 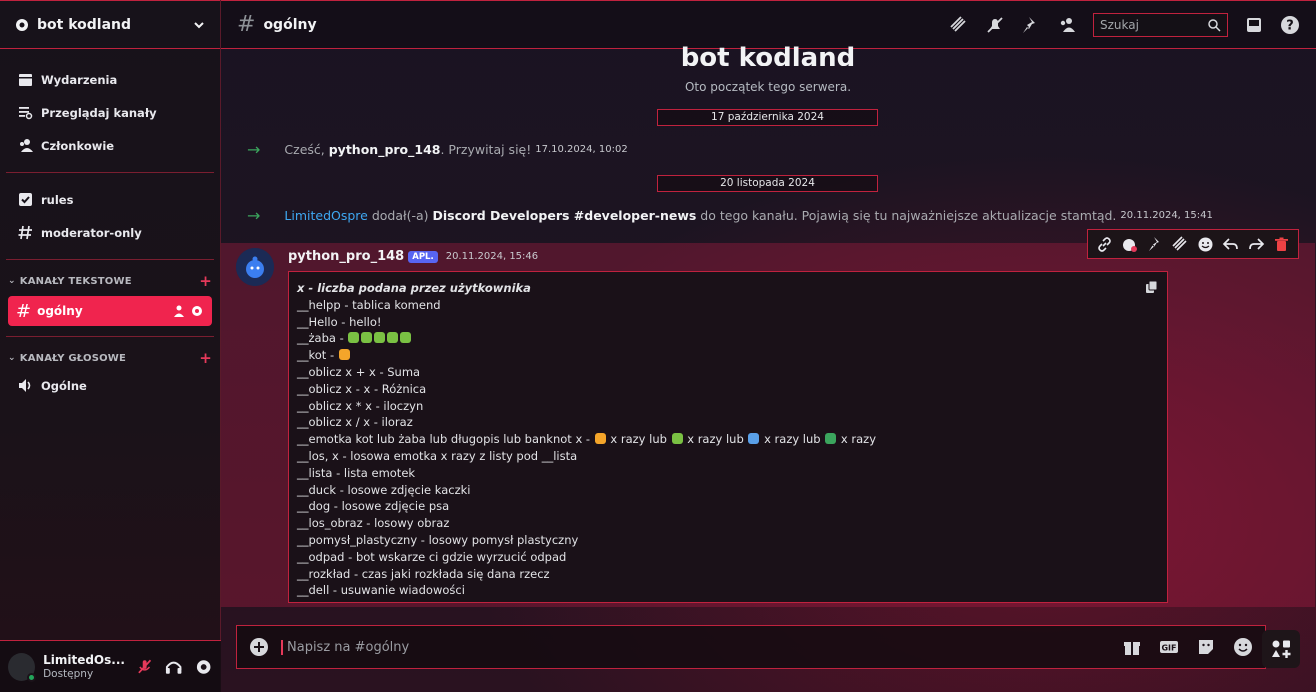 What do you see at coordinates (492, 256) in the screenshot?
I see `message-timestamp: 20.11.2024, 15:46` at bounding box center [492, 256].